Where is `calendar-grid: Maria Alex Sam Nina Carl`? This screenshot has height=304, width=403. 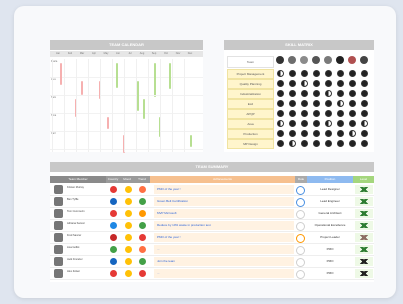
calendar-grid: Maria Alex Sam Nina Carl is located at coordinates (126, 102).